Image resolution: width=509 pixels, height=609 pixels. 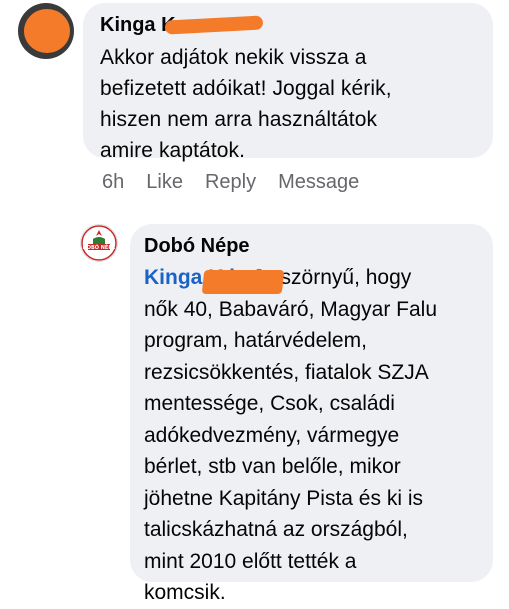 I want to click on reply-line: rezsicsökkentés, fiatalok SZJA, so click(x=286, y=372).